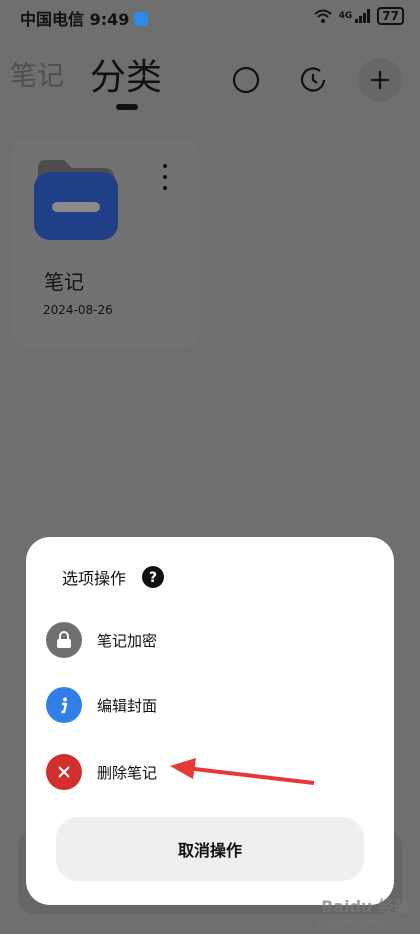  I want to click on app-notification-icon, so click(141, 19).